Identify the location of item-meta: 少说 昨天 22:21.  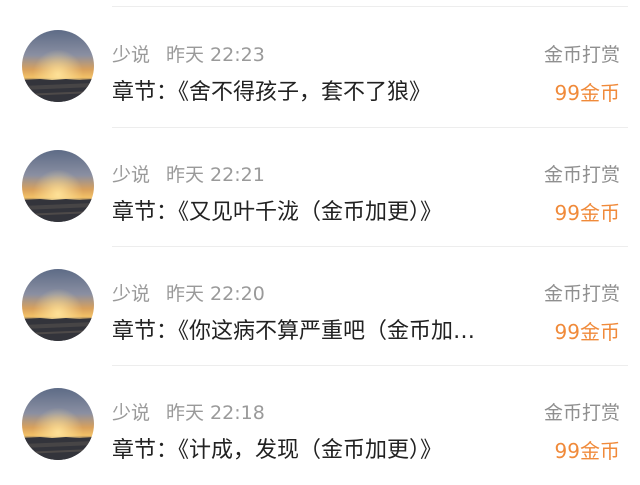
(188, 175).